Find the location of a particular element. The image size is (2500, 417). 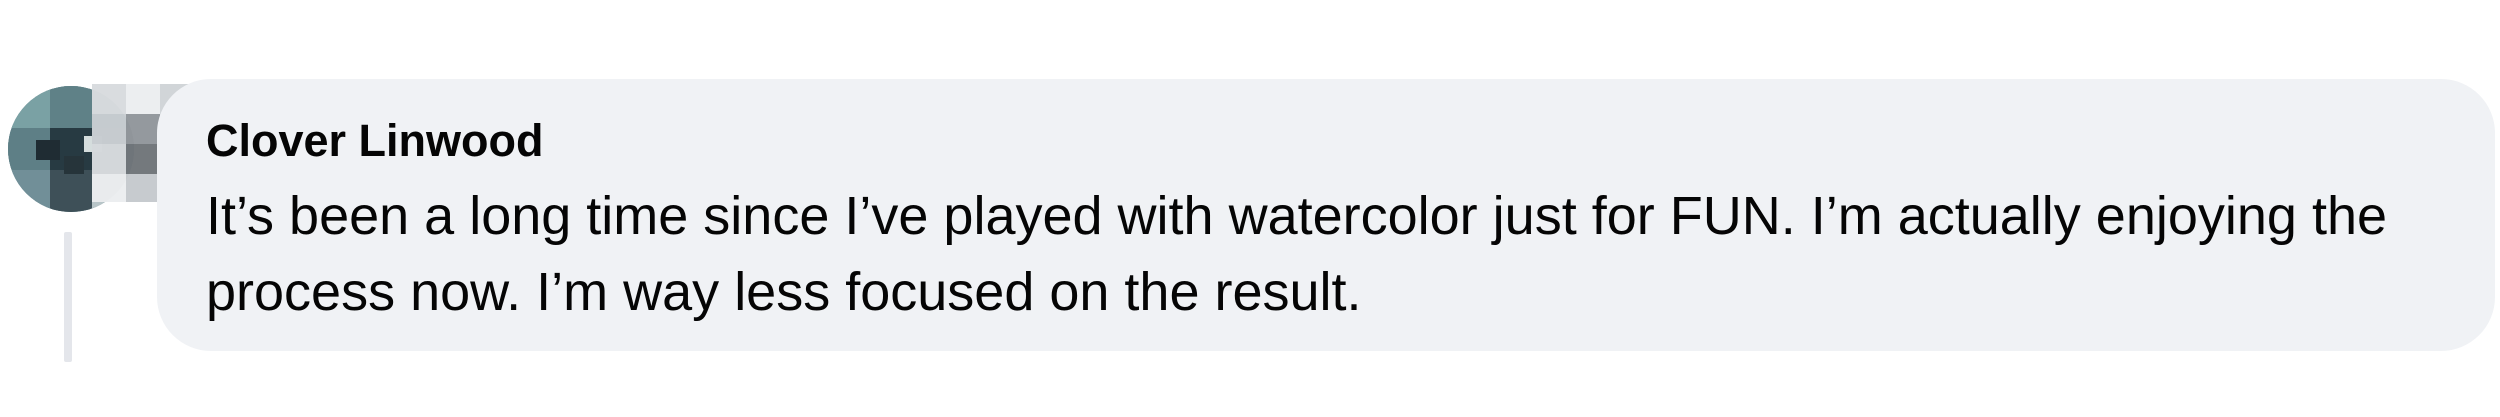

thread-line is located at coordinates (68, 297).